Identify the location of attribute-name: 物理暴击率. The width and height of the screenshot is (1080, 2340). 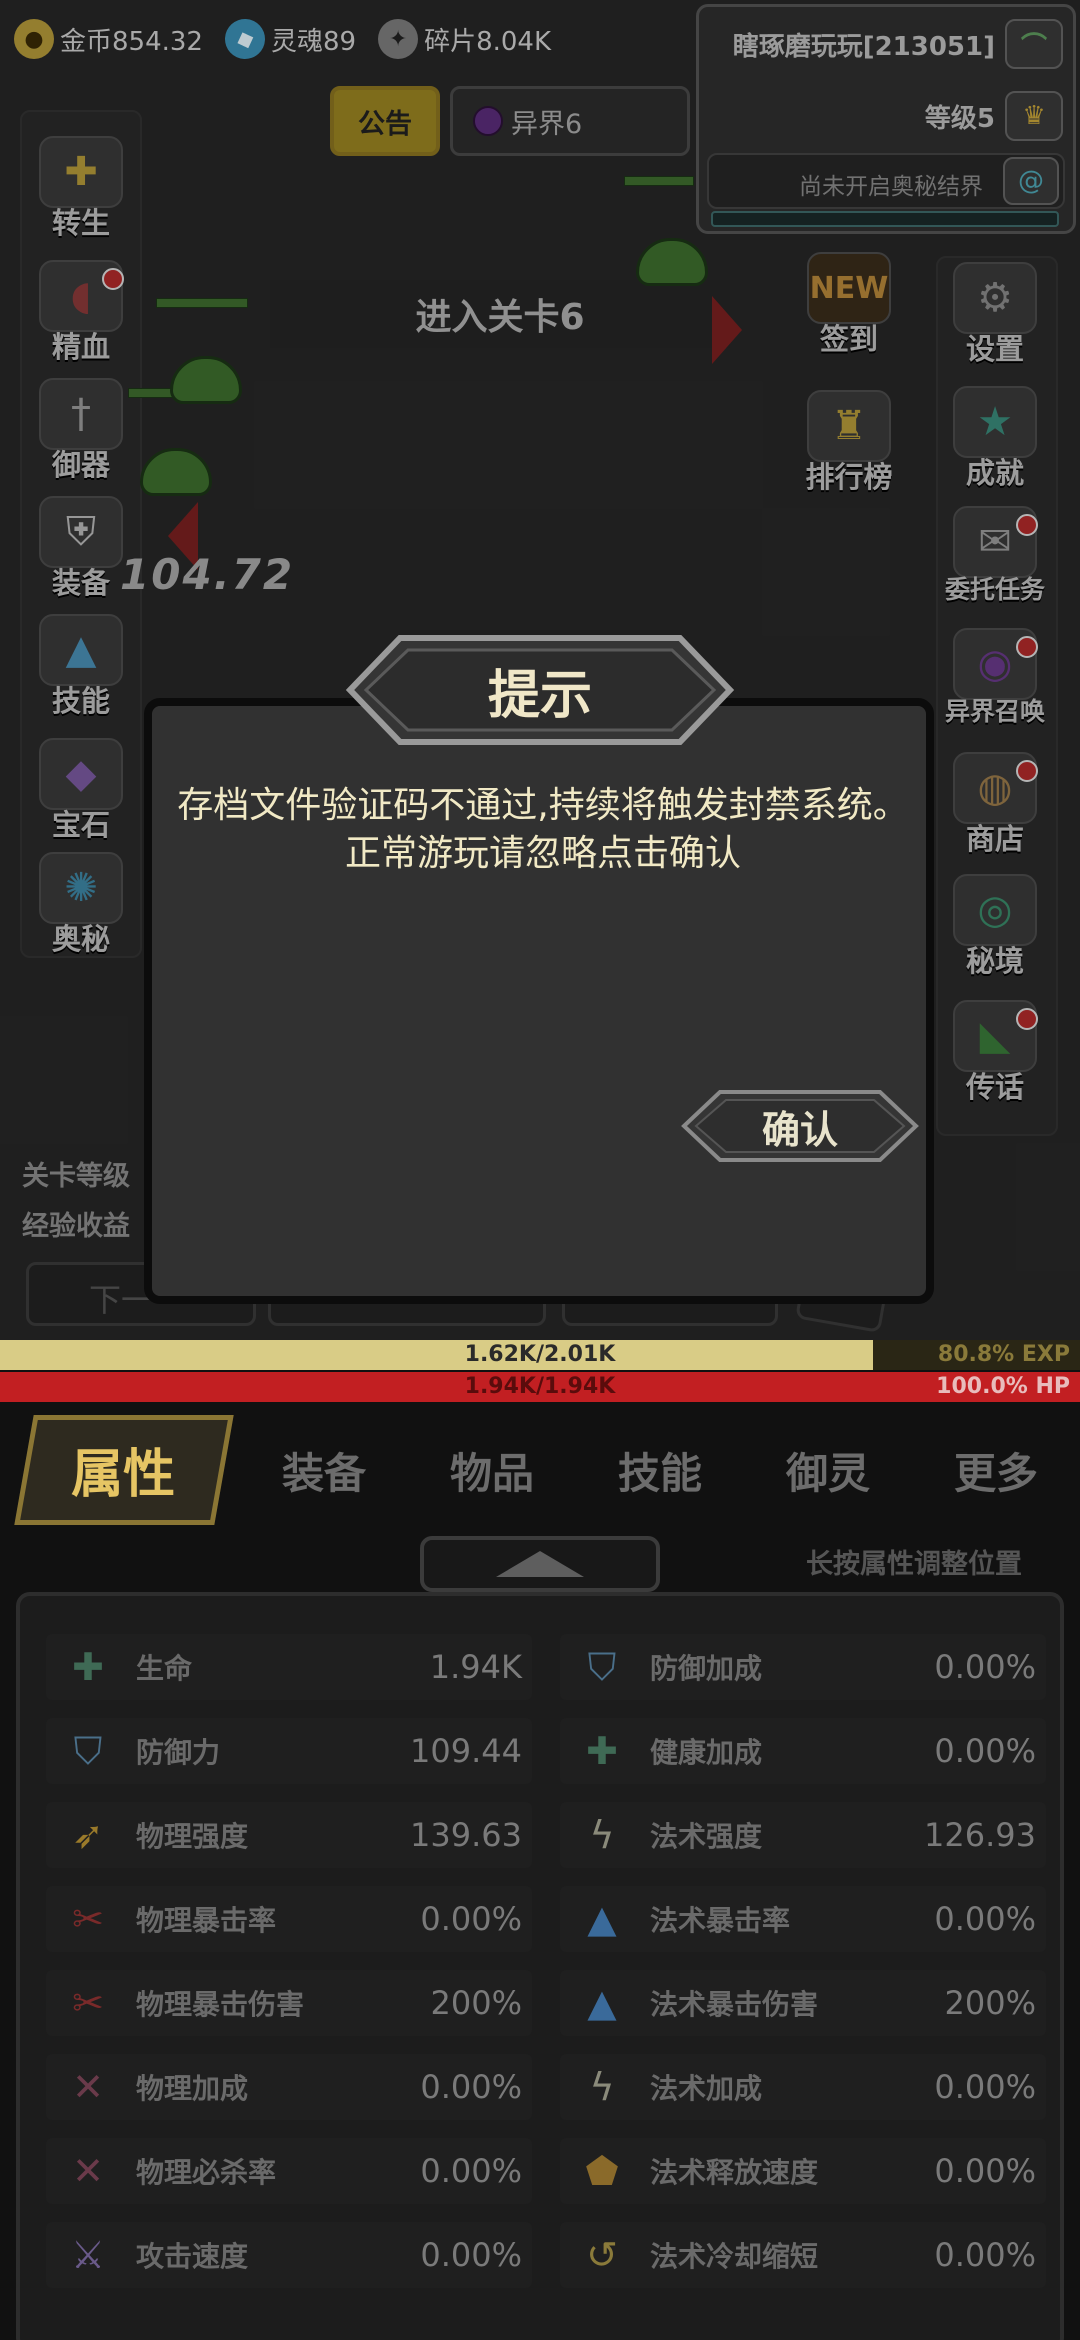
(206, 1920).